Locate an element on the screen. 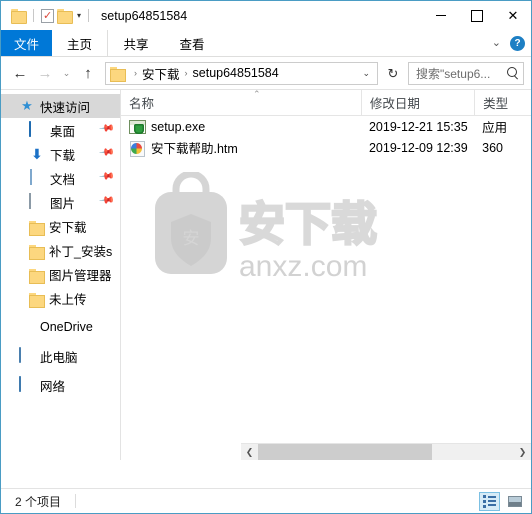 The width and height of the screenshot is (532, 514). properties-icon: ✓ is located at coordinates (47, 15).